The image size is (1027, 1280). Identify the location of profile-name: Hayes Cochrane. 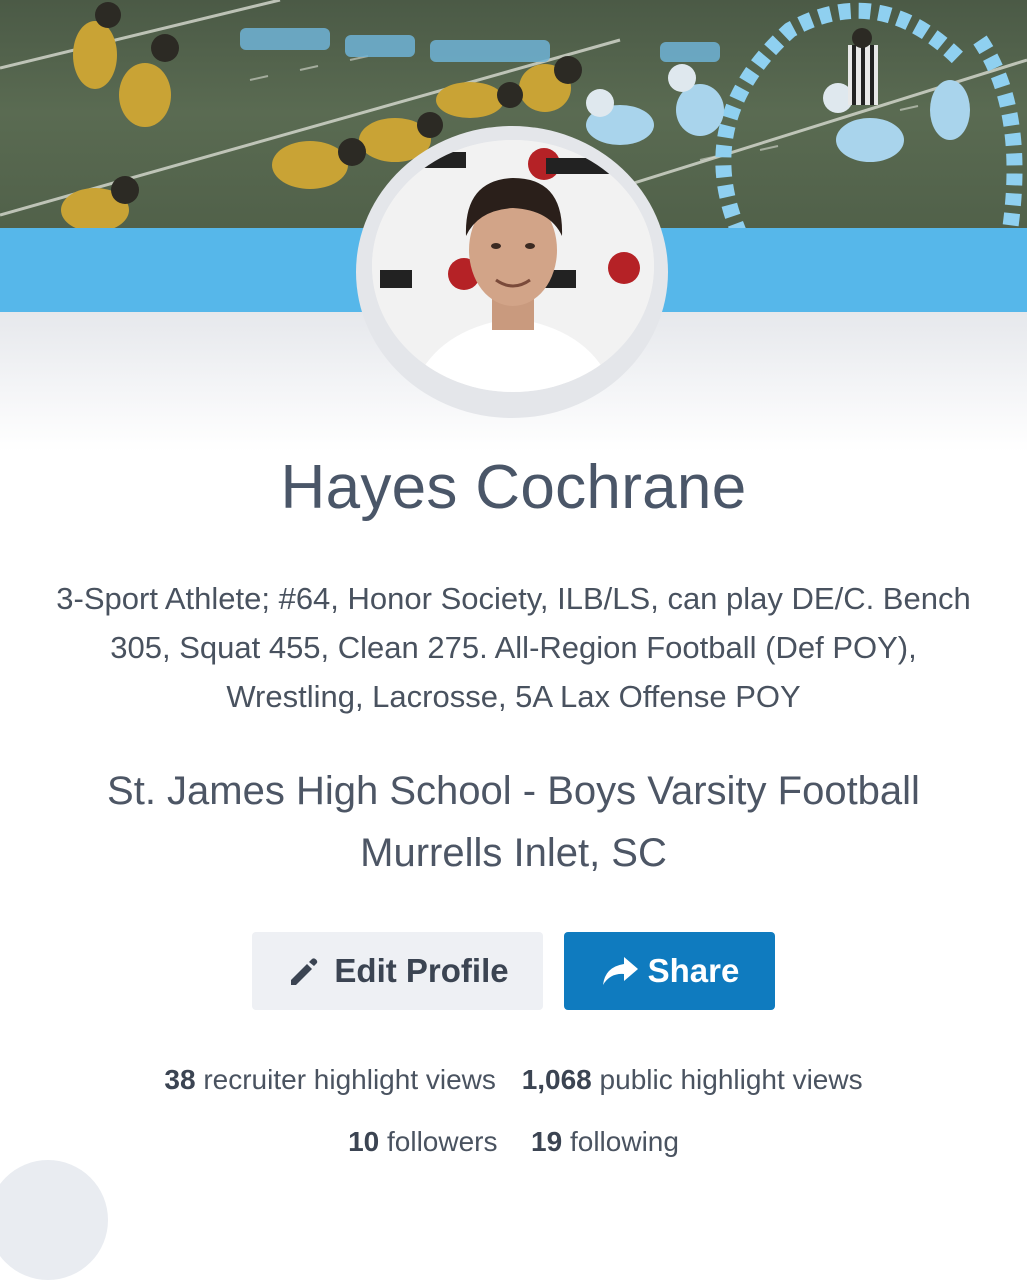
(513, 487).